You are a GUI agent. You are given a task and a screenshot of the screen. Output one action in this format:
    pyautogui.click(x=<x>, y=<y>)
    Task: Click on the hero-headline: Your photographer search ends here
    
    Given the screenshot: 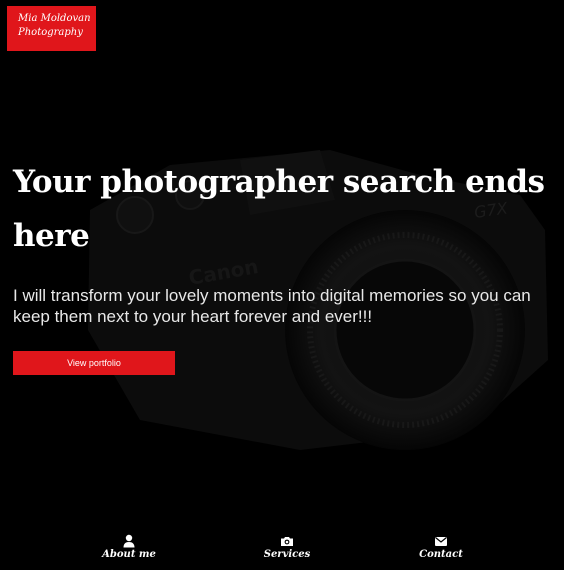 What is the action you would take?
    pyautogui.click(x=279, y=209)
    